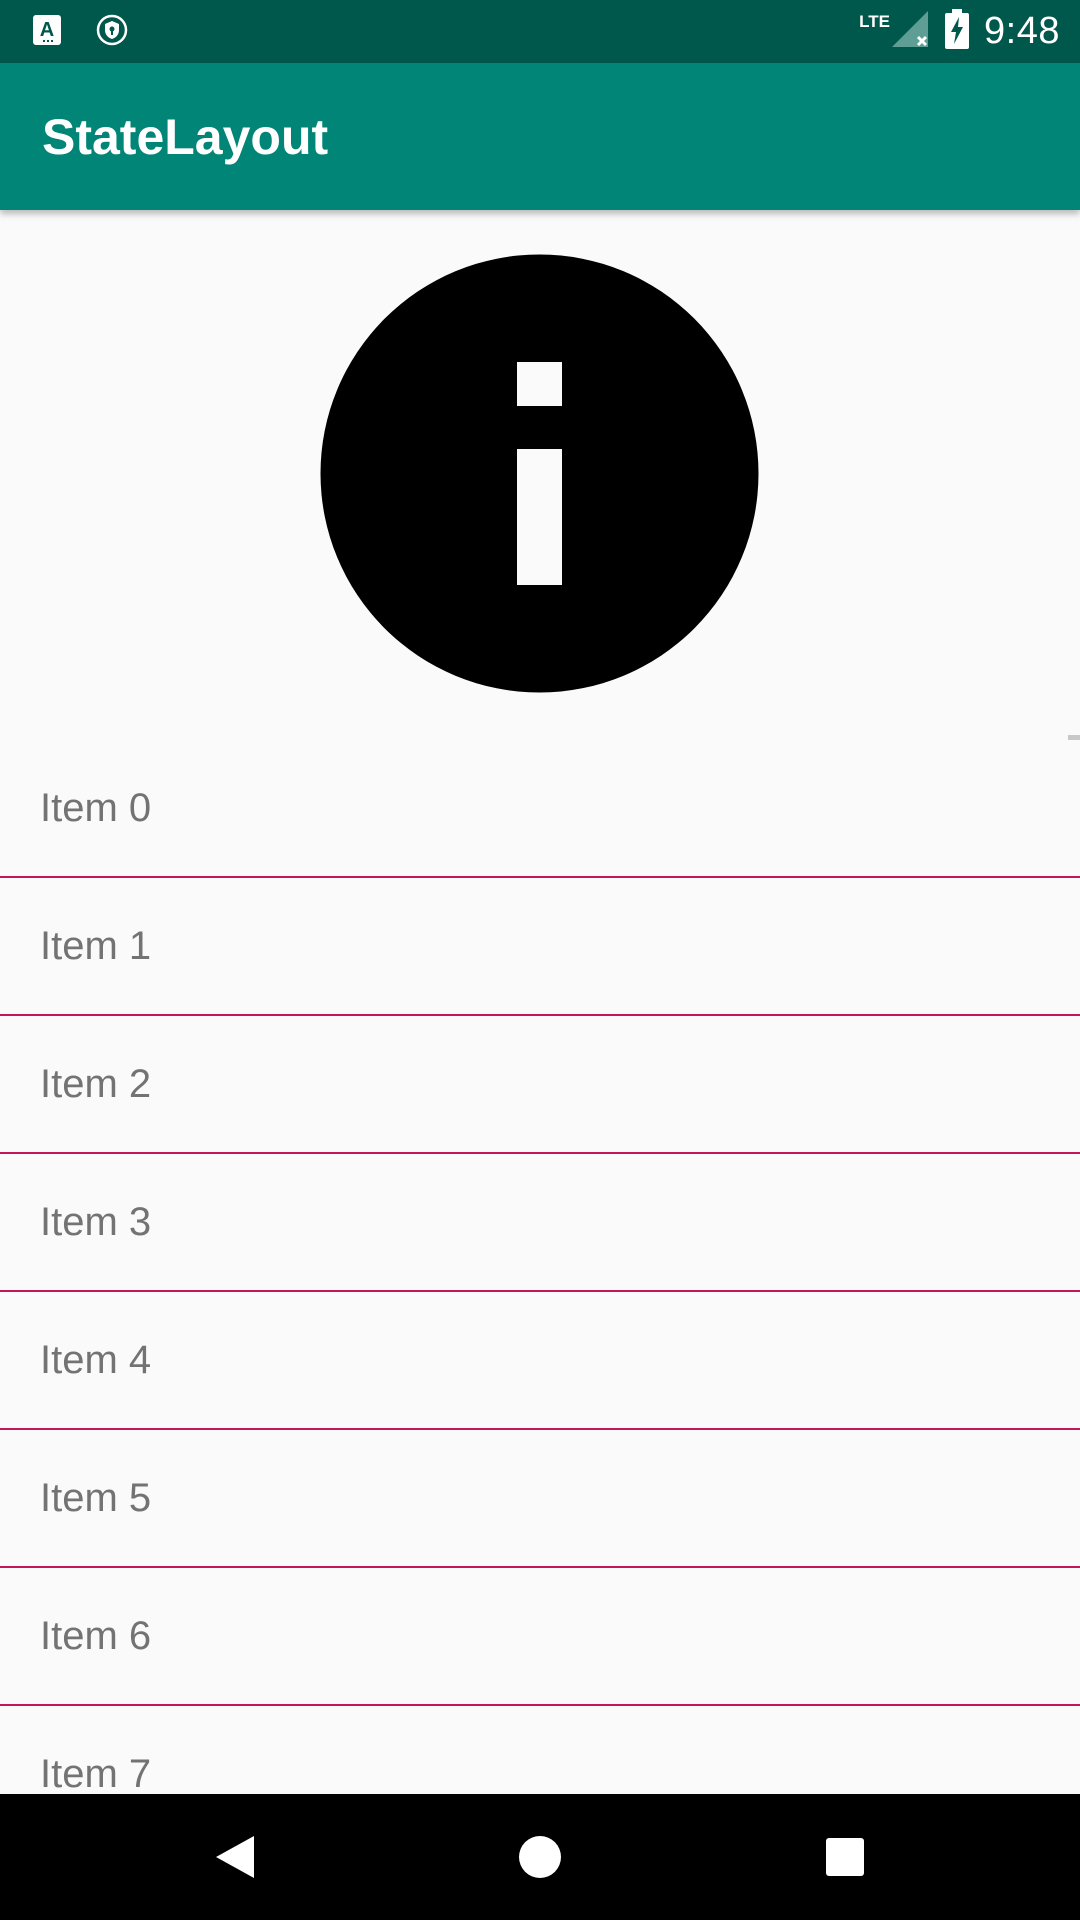  I want to click on list-item-label: Item 4, so click(96, 1359).